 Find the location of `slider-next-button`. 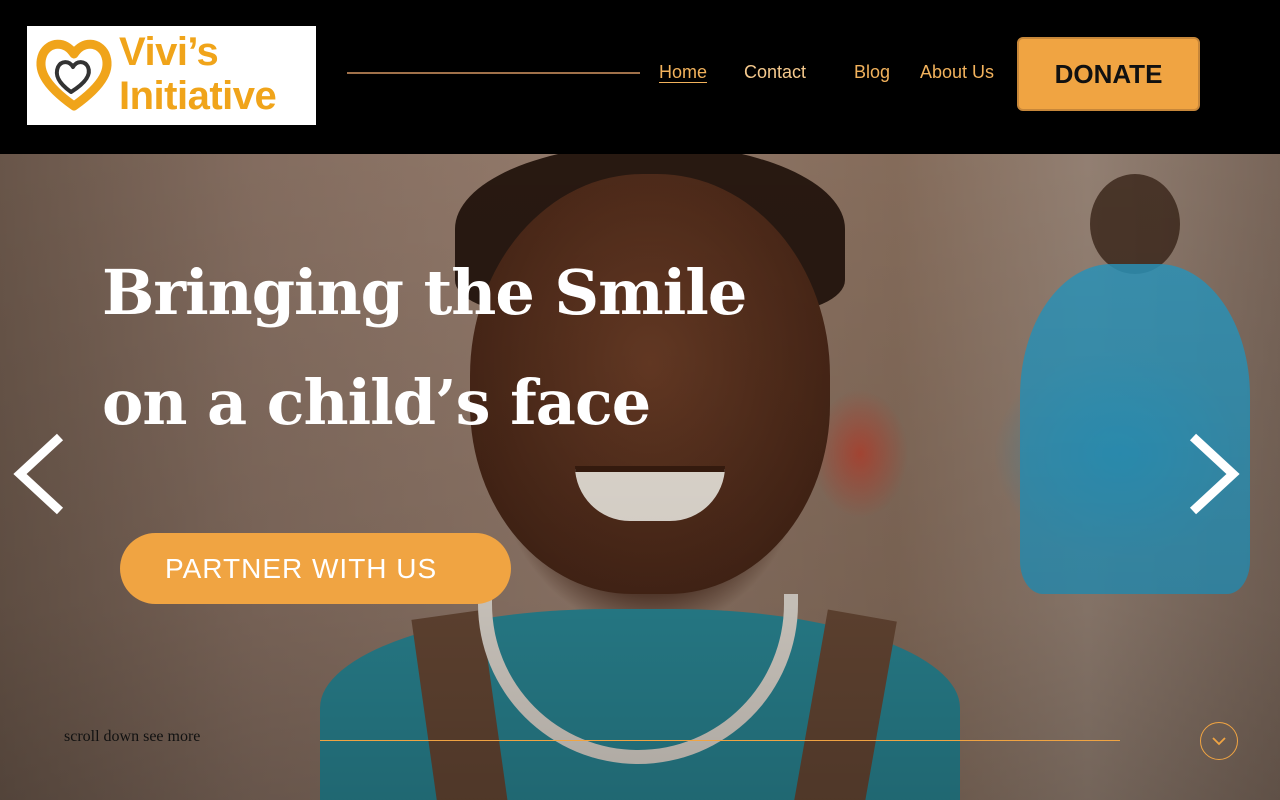

slider-next-button is located at coordinates (1213, 474).